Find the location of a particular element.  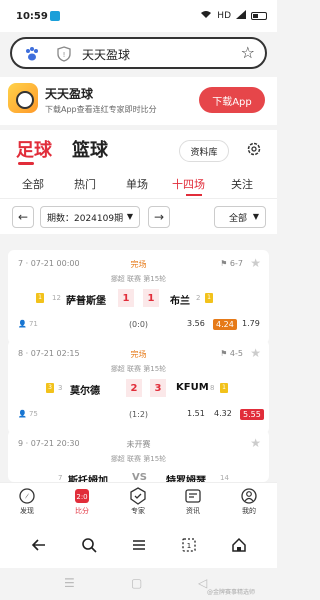

svg-text: 2:0 is located at coordinates (81, 497).